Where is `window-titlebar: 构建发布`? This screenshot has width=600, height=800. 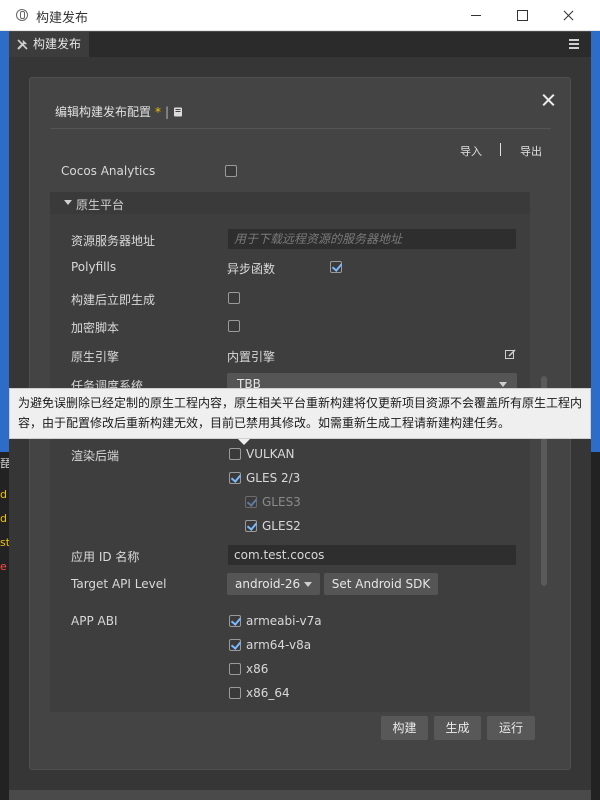
window-titlebar: 构建发布 is located at coordinates (300, 15).